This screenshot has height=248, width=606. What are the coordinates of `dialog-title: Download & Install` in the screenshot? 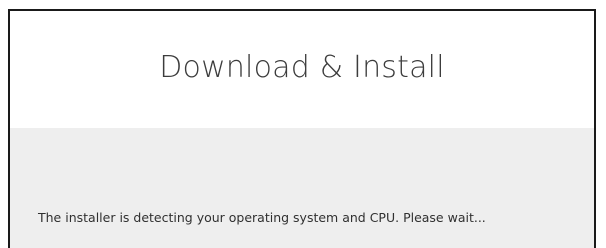 It's located at (302, 67).